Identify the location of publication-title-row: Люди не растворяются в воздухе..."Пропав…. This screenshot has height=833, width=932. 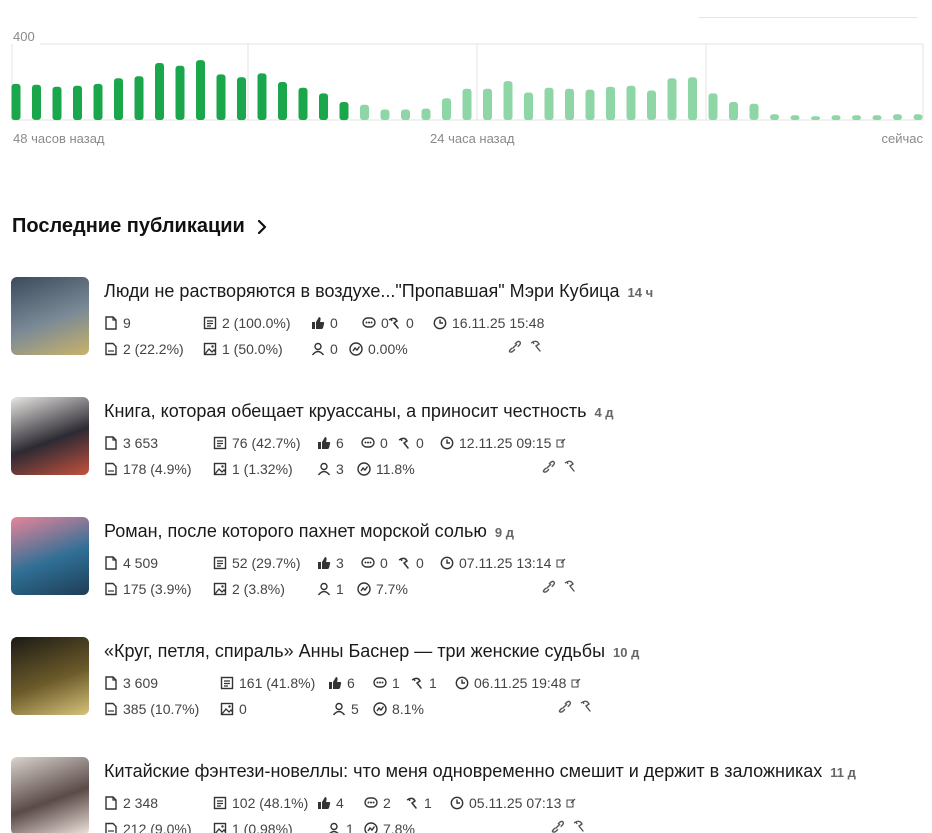
(378, 291).